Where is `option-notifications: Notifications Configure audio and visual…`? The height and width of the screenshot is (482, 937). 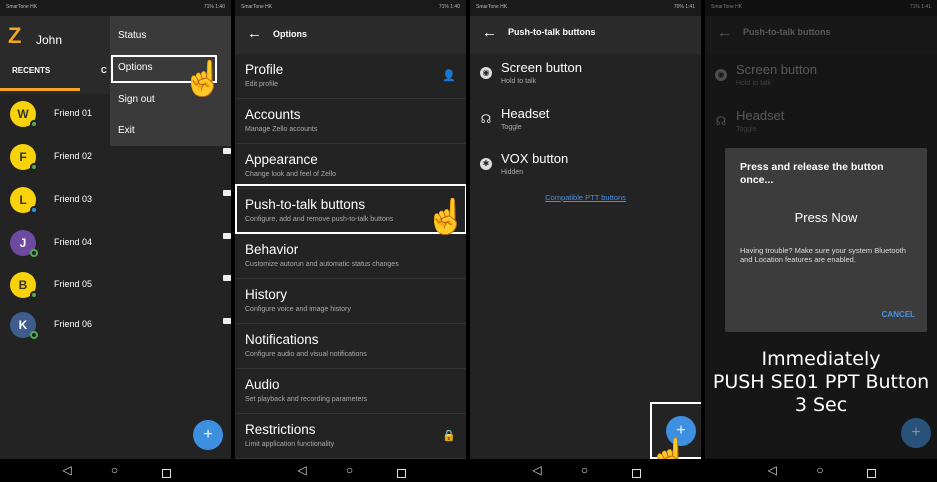
option-notifications: Notifications Configure audio and visual… is located at coordinates (350, 346).